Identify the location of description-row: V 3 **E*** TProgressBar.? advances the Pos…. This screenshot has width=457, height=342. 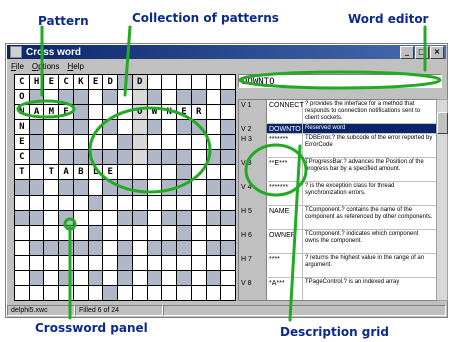
(337, 170).